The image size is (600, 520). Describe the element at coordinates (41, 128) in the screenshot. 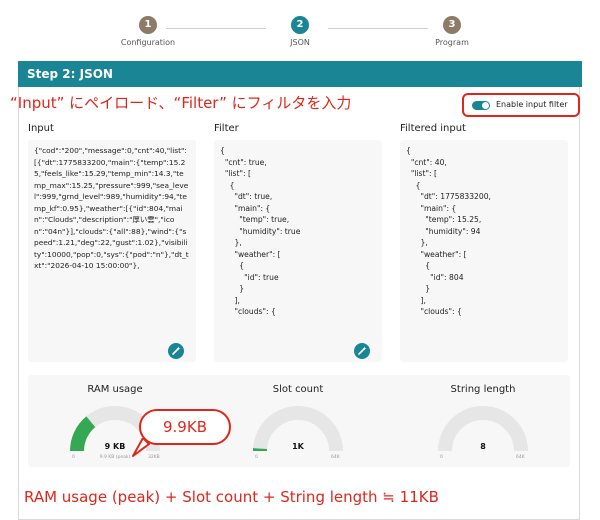

I see `input-title: Input` at that location.